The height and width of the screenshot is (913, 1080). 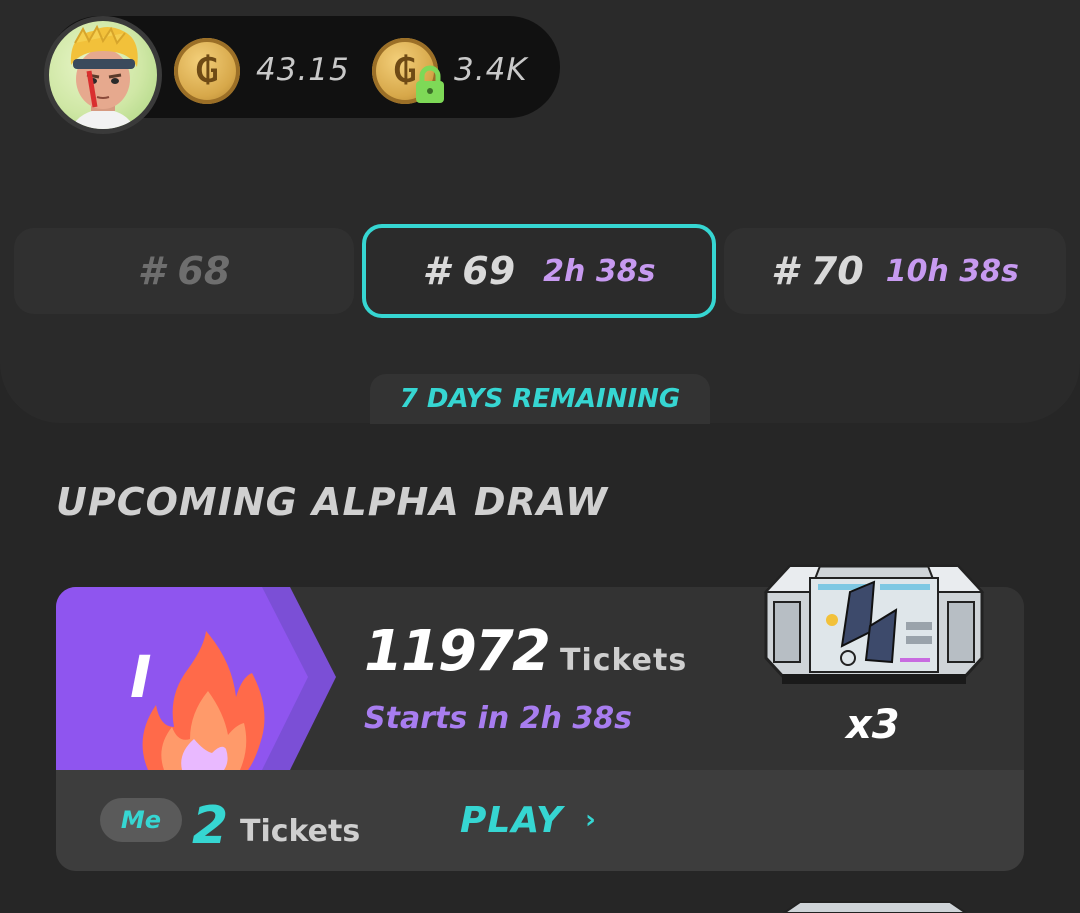 What do you see at coordinates (512, 820) in the screenshot?
I see `play-label: PLAY` at bounding box center [512, 820].